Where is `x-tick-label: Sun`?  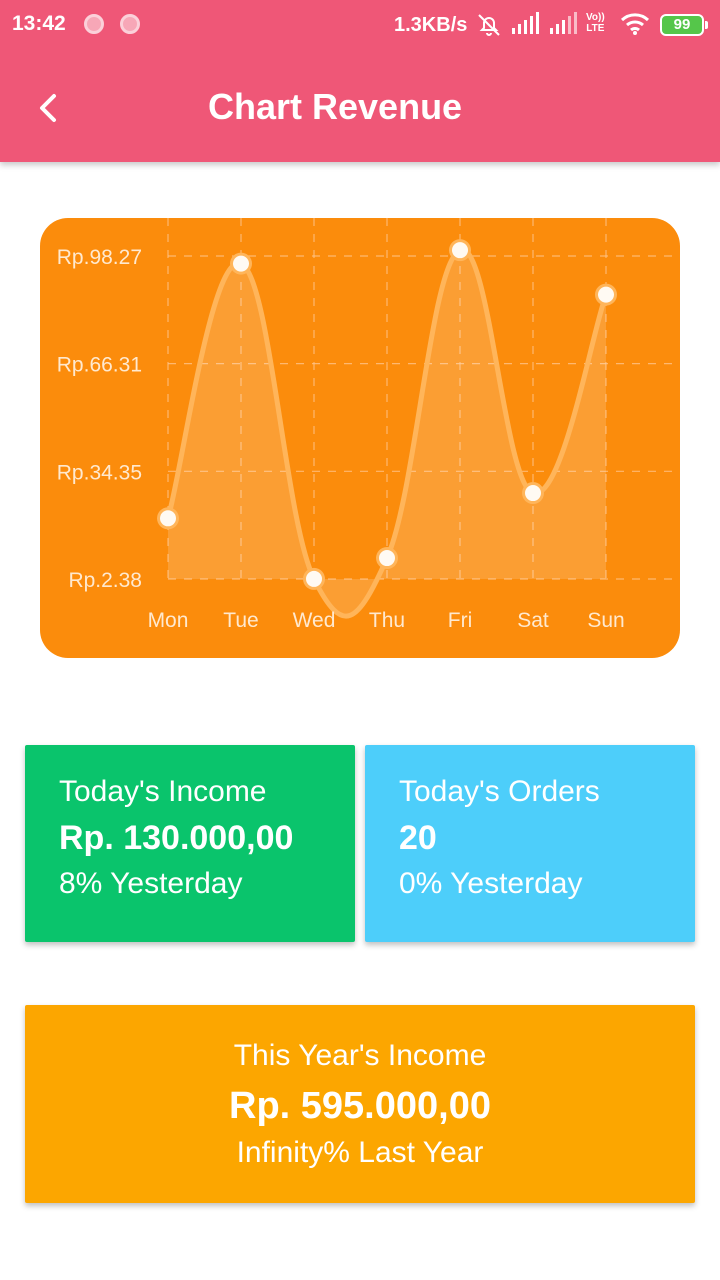 x-tick-label: Sun is located at coordinates (605, 620).